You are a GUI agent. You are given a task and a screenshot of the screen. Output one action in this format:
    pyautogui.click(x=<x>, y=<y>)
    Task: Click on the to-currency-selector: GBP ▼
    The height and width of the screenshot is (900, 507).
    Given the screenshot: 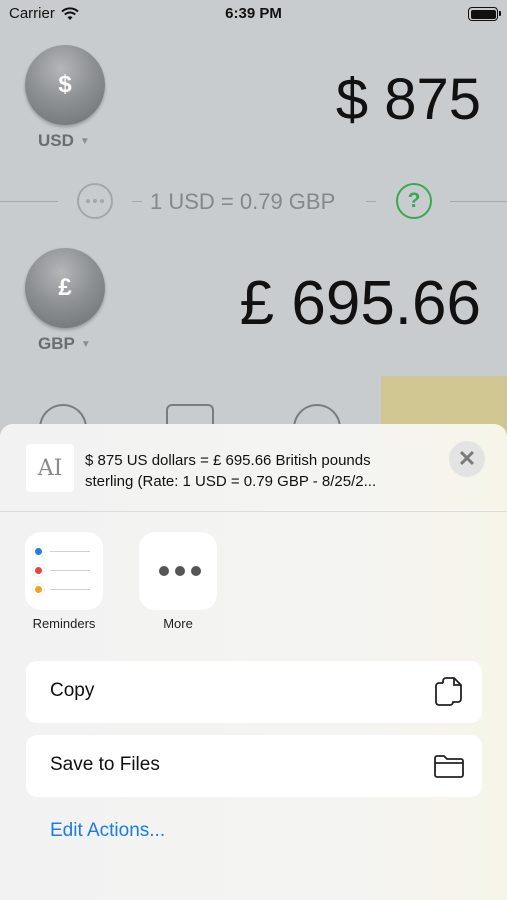 What is the action you would take?
    pyautogui.click(x=64, y=344)
    